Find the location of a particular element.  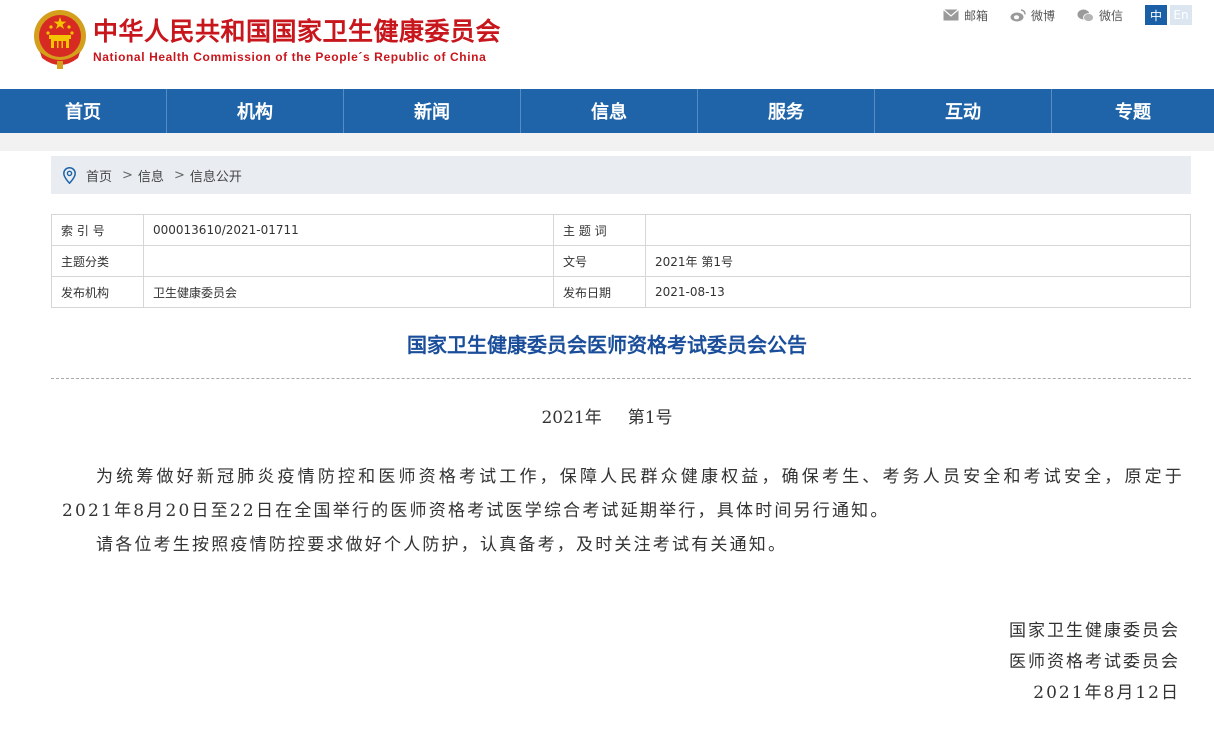

breadcrumb: 首页 > 信息 > 信息公开 is located at coordinates (621, 175).